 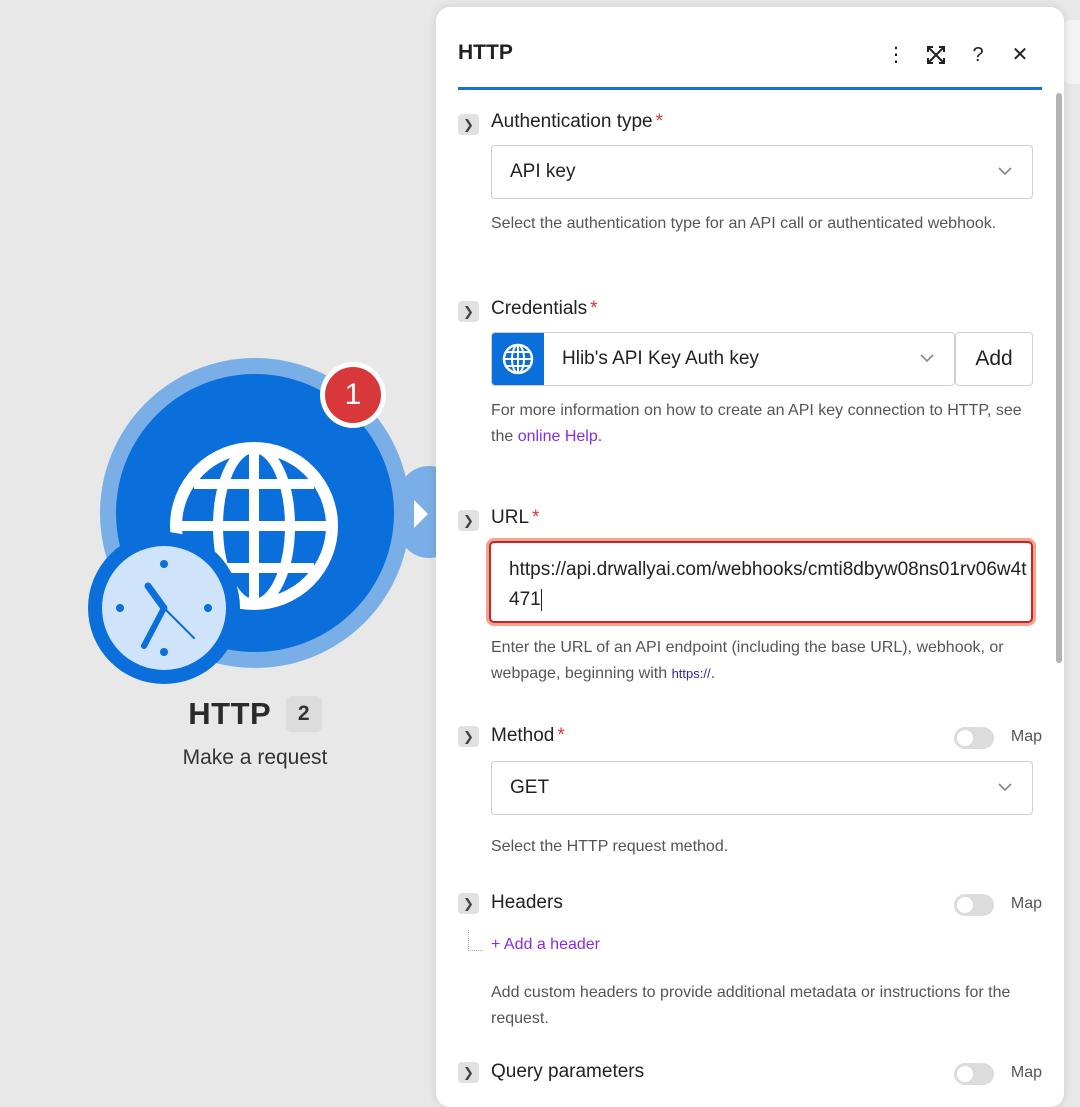 I want to click on help-icon: ?, so click(x=978, y=55).